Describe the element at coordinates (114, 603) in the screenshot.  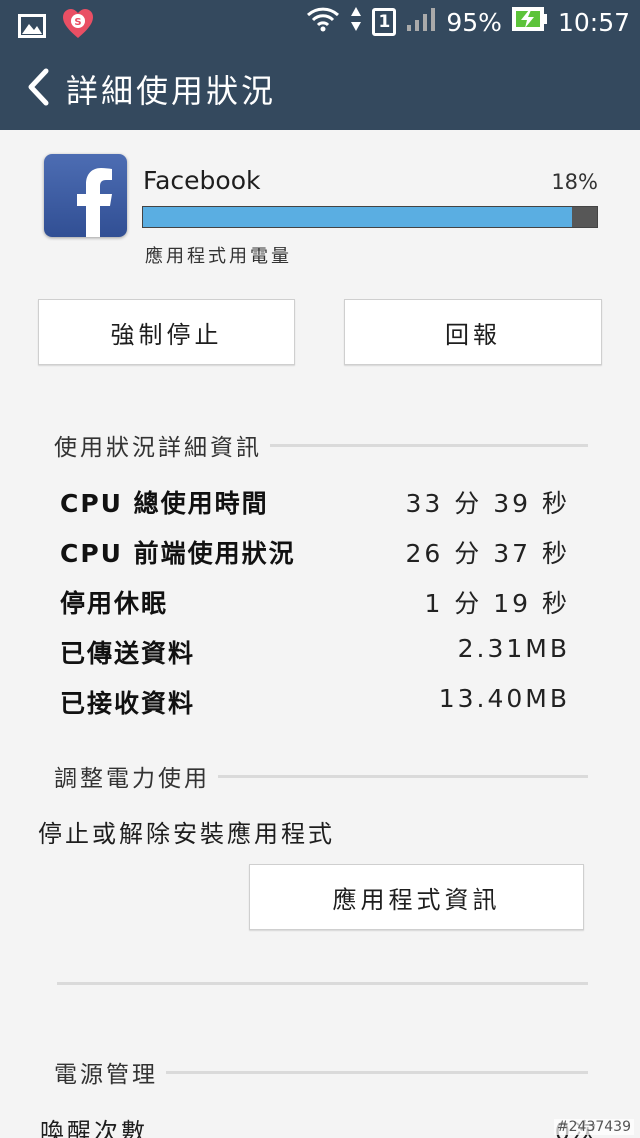
I see `detail-label-keep-awake: 停用休眠` at that location.